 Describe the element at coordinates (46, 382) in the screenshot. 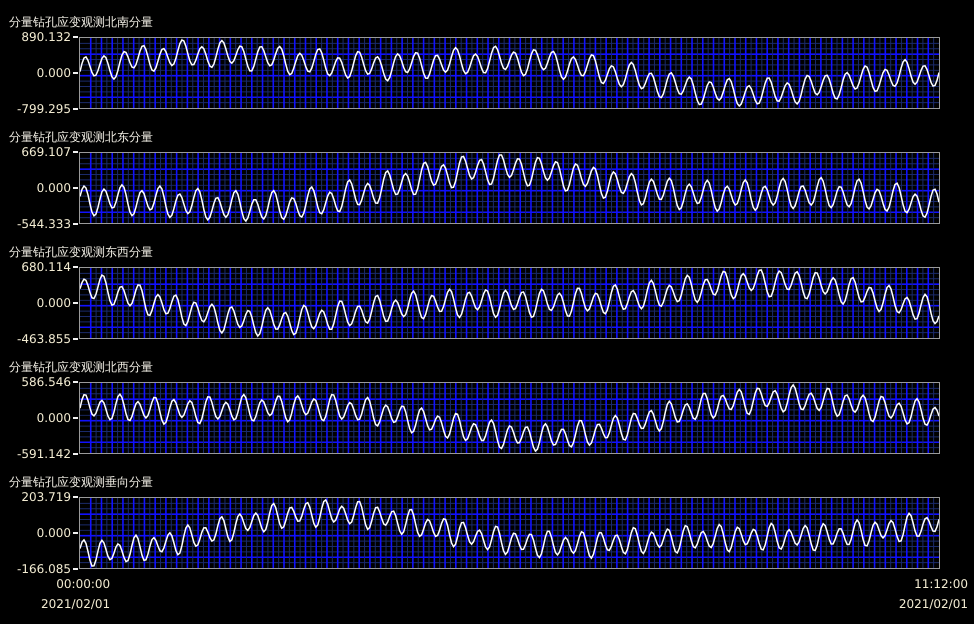

I see `y-axis-label: 586.546` at that location.